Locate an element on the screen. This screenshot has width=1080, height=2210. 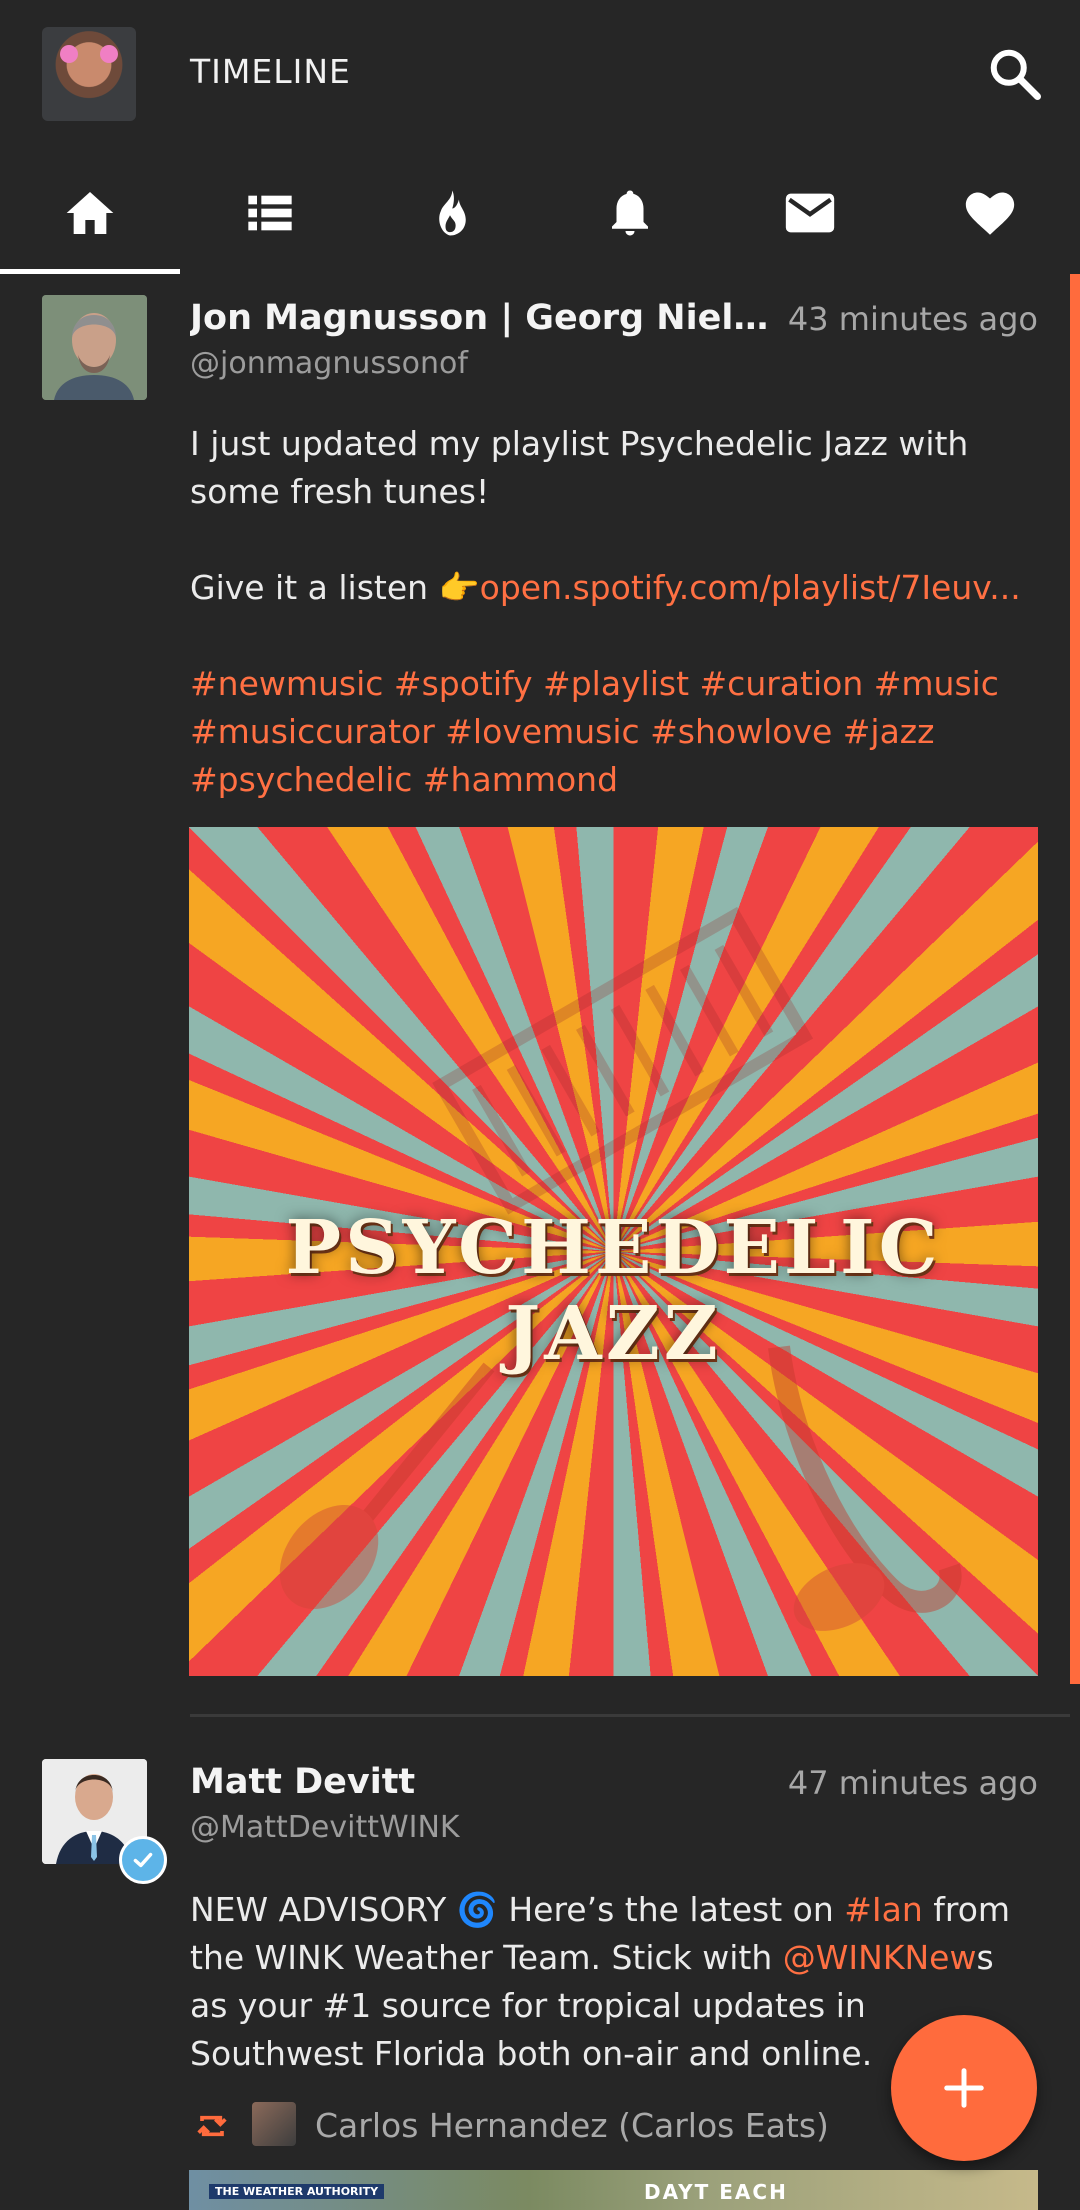
tab-home is located at coordinates (90, 213).